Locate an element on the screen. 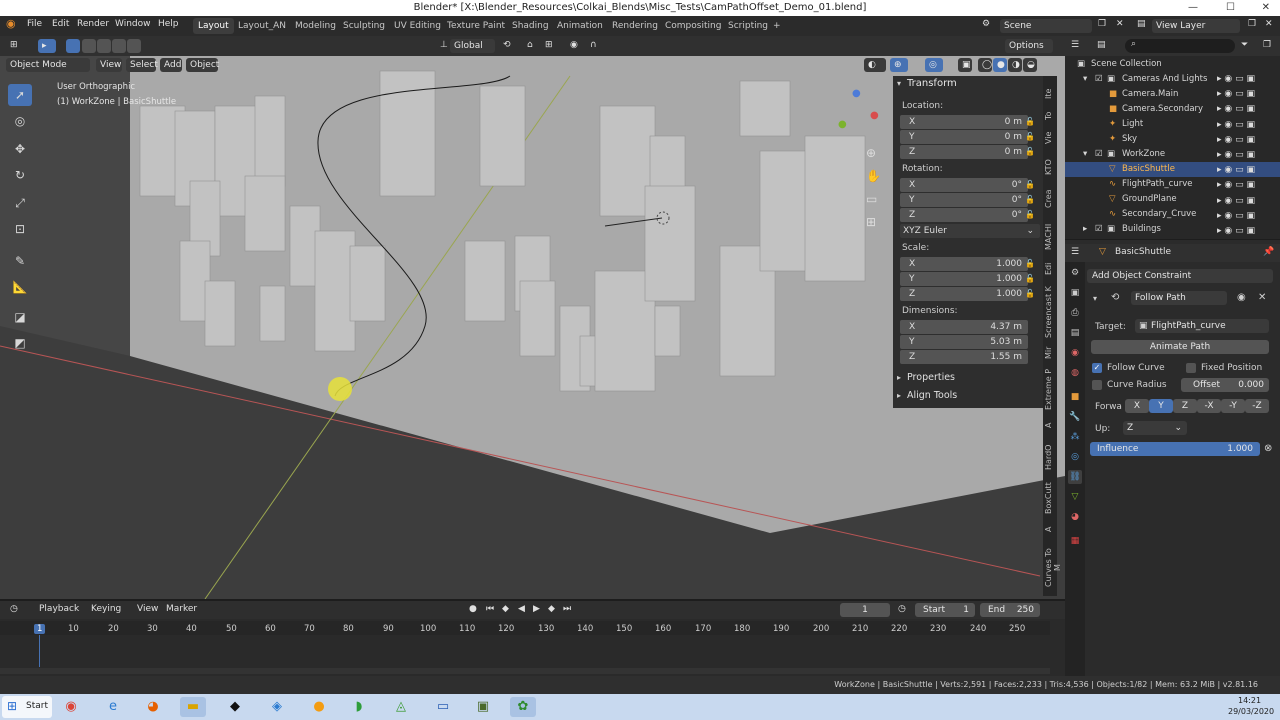  collapse-arrow-icon: ▾ is located at coordinates (1095, 298).